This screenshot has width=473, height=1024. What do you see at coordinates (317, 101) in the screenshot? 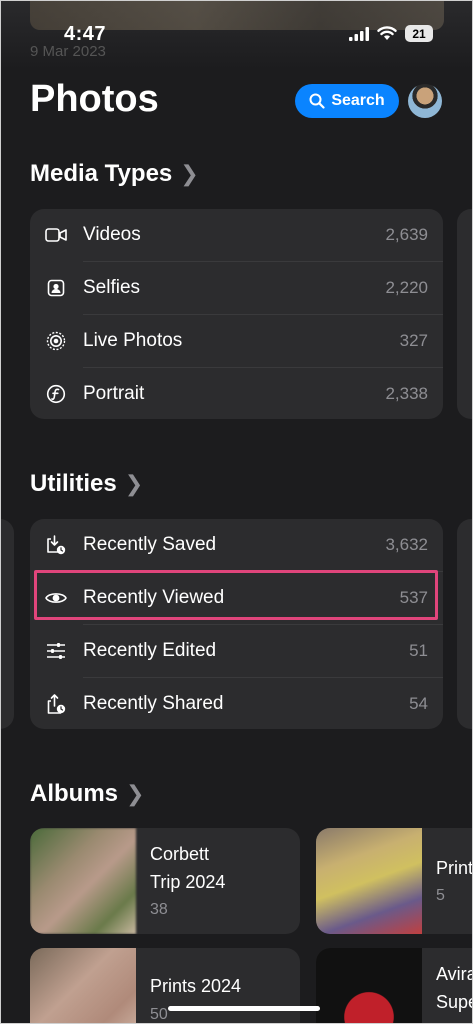
I see `search-icon` at bounding box center [317, 101].